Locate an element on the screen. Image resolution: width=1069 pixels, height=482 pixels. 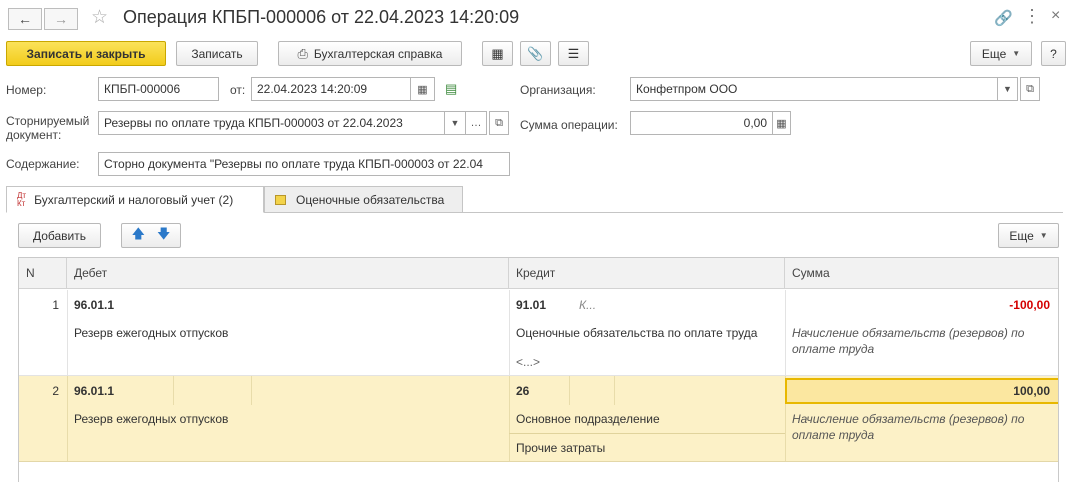
ledger-icon is located at coordinates (280, 199).